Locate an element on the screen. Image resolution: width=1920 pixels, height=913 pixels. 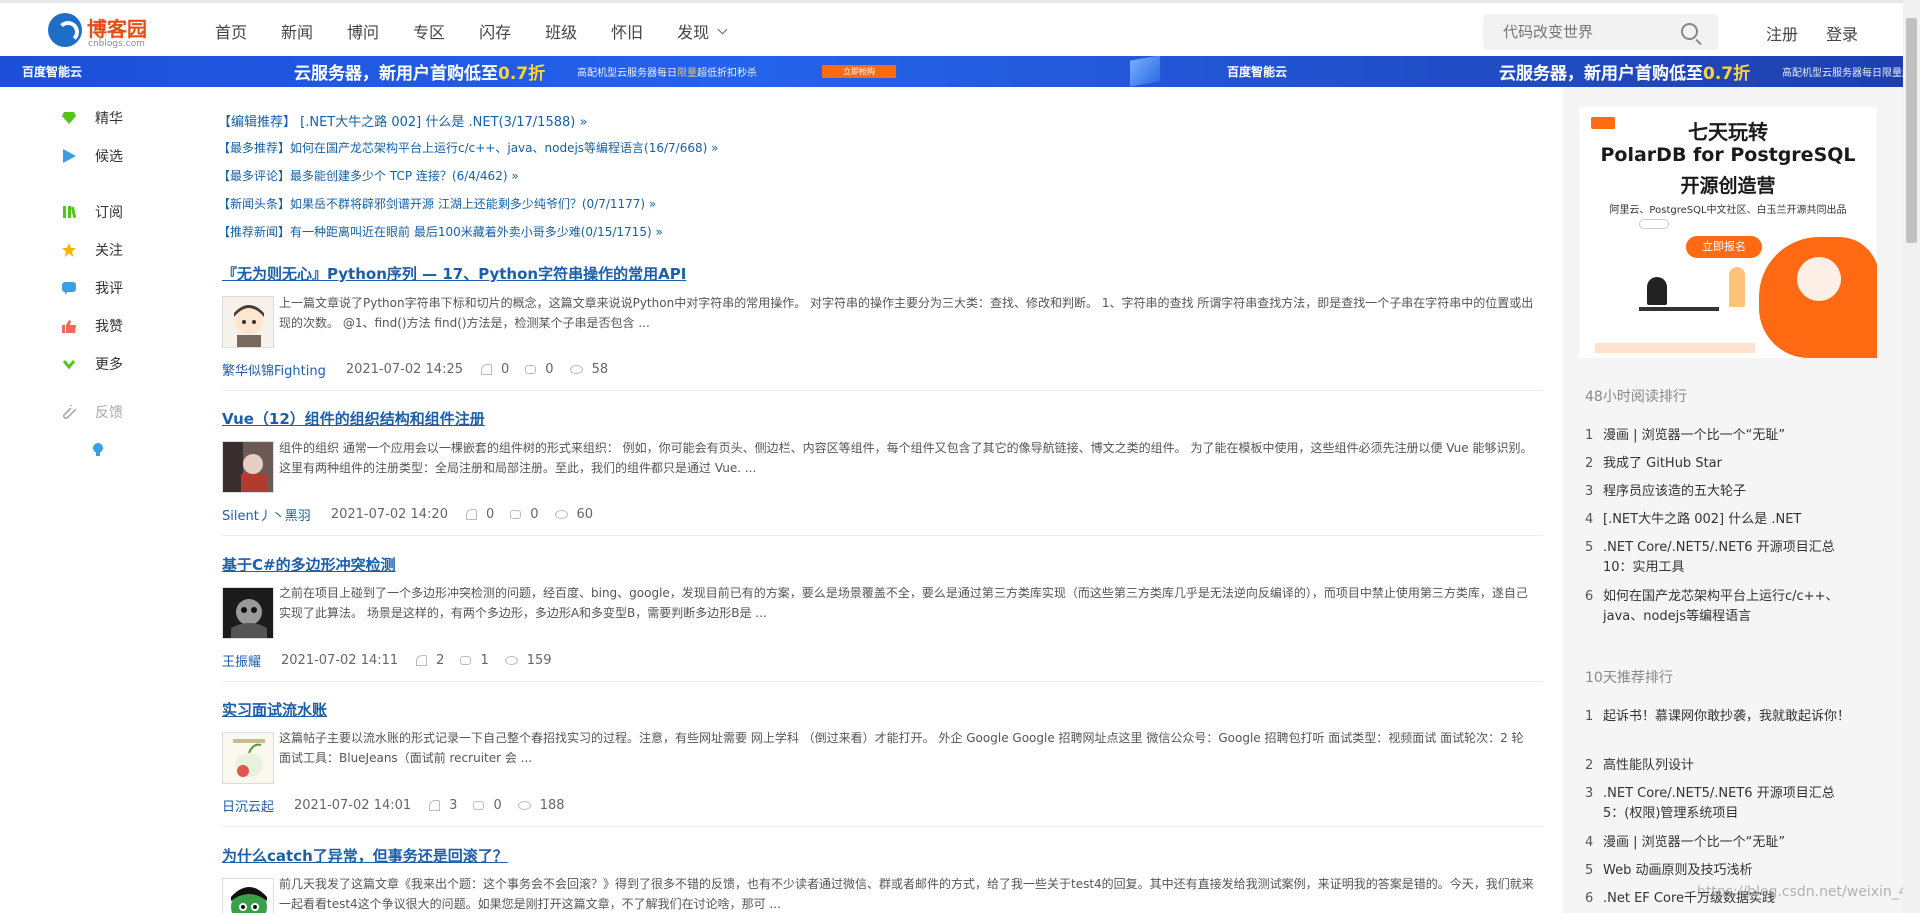
sidebar-item-my-likes: 我赞 is located at coordinates (92, 326).